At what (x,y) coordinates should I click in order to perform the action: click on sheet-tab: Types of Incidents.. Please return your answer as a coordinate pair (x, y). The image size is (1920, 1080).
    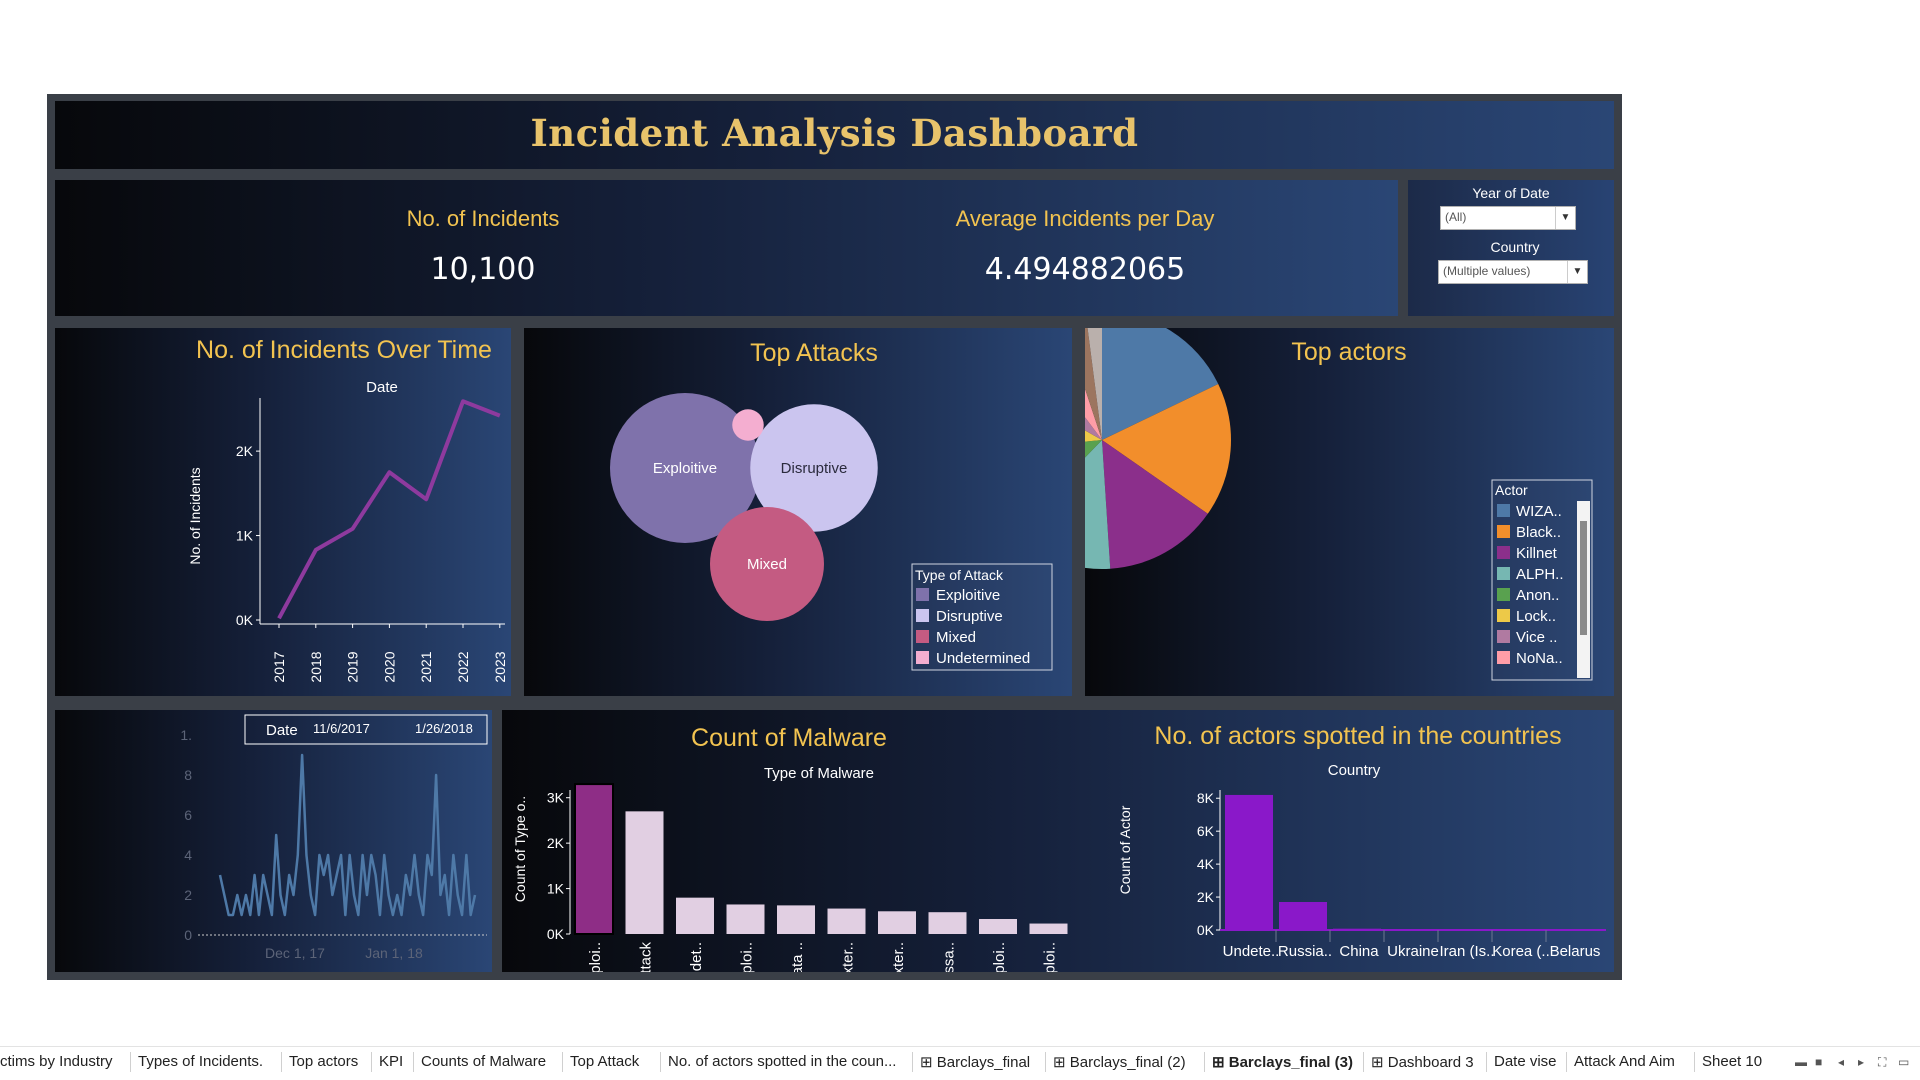
    Looking at the image, I should click on (200, 1061).